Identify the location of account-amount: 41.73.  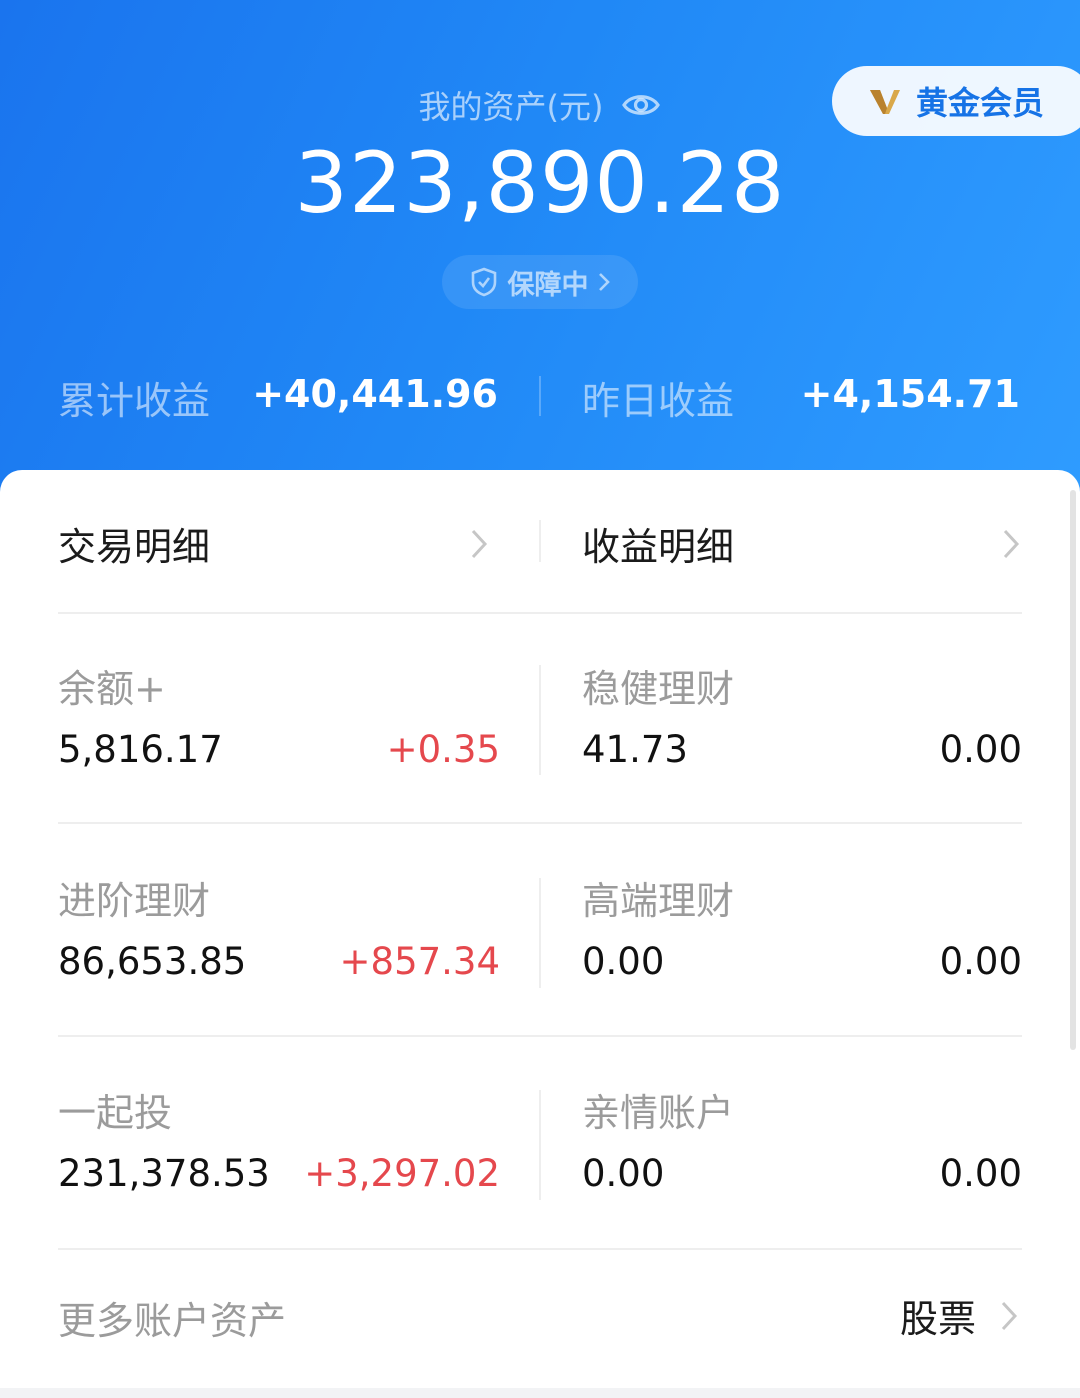
(635, 749).